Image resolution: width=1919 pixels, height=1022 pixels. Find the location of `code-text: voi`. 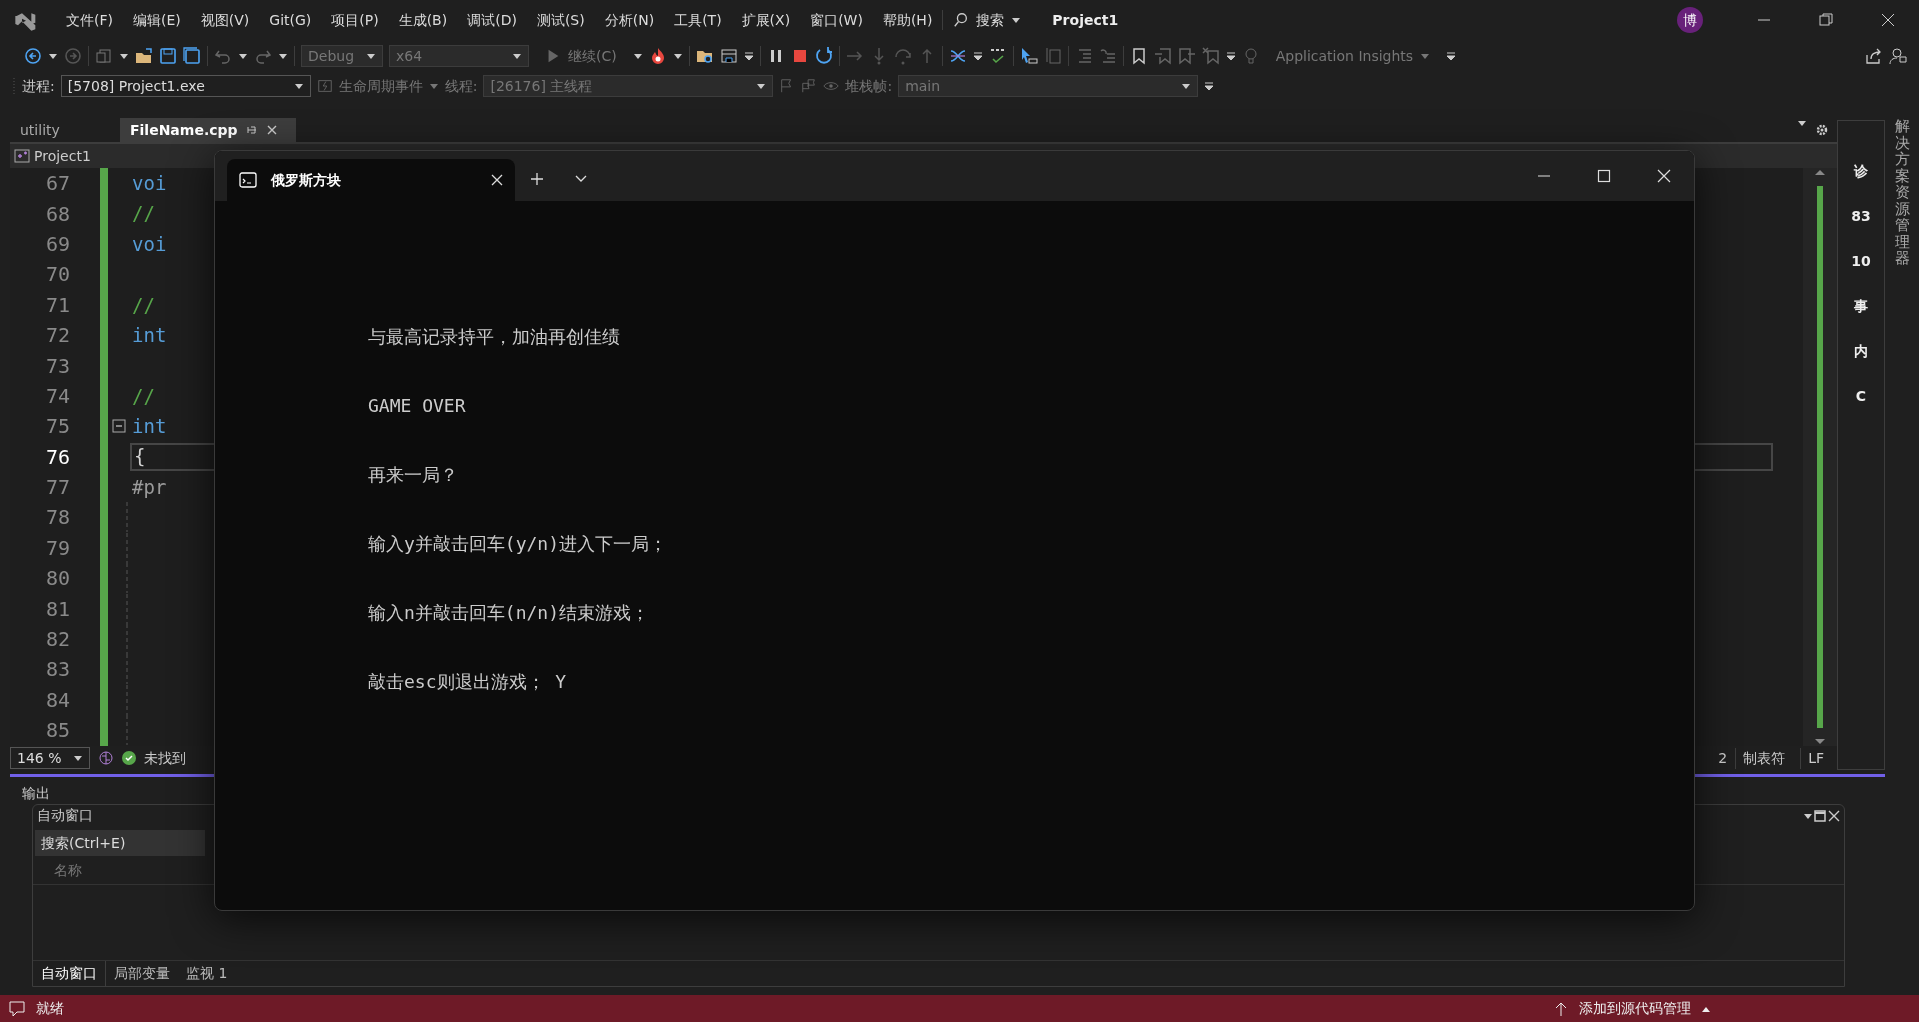

code-text: voi is located at coordinates (149, 244).